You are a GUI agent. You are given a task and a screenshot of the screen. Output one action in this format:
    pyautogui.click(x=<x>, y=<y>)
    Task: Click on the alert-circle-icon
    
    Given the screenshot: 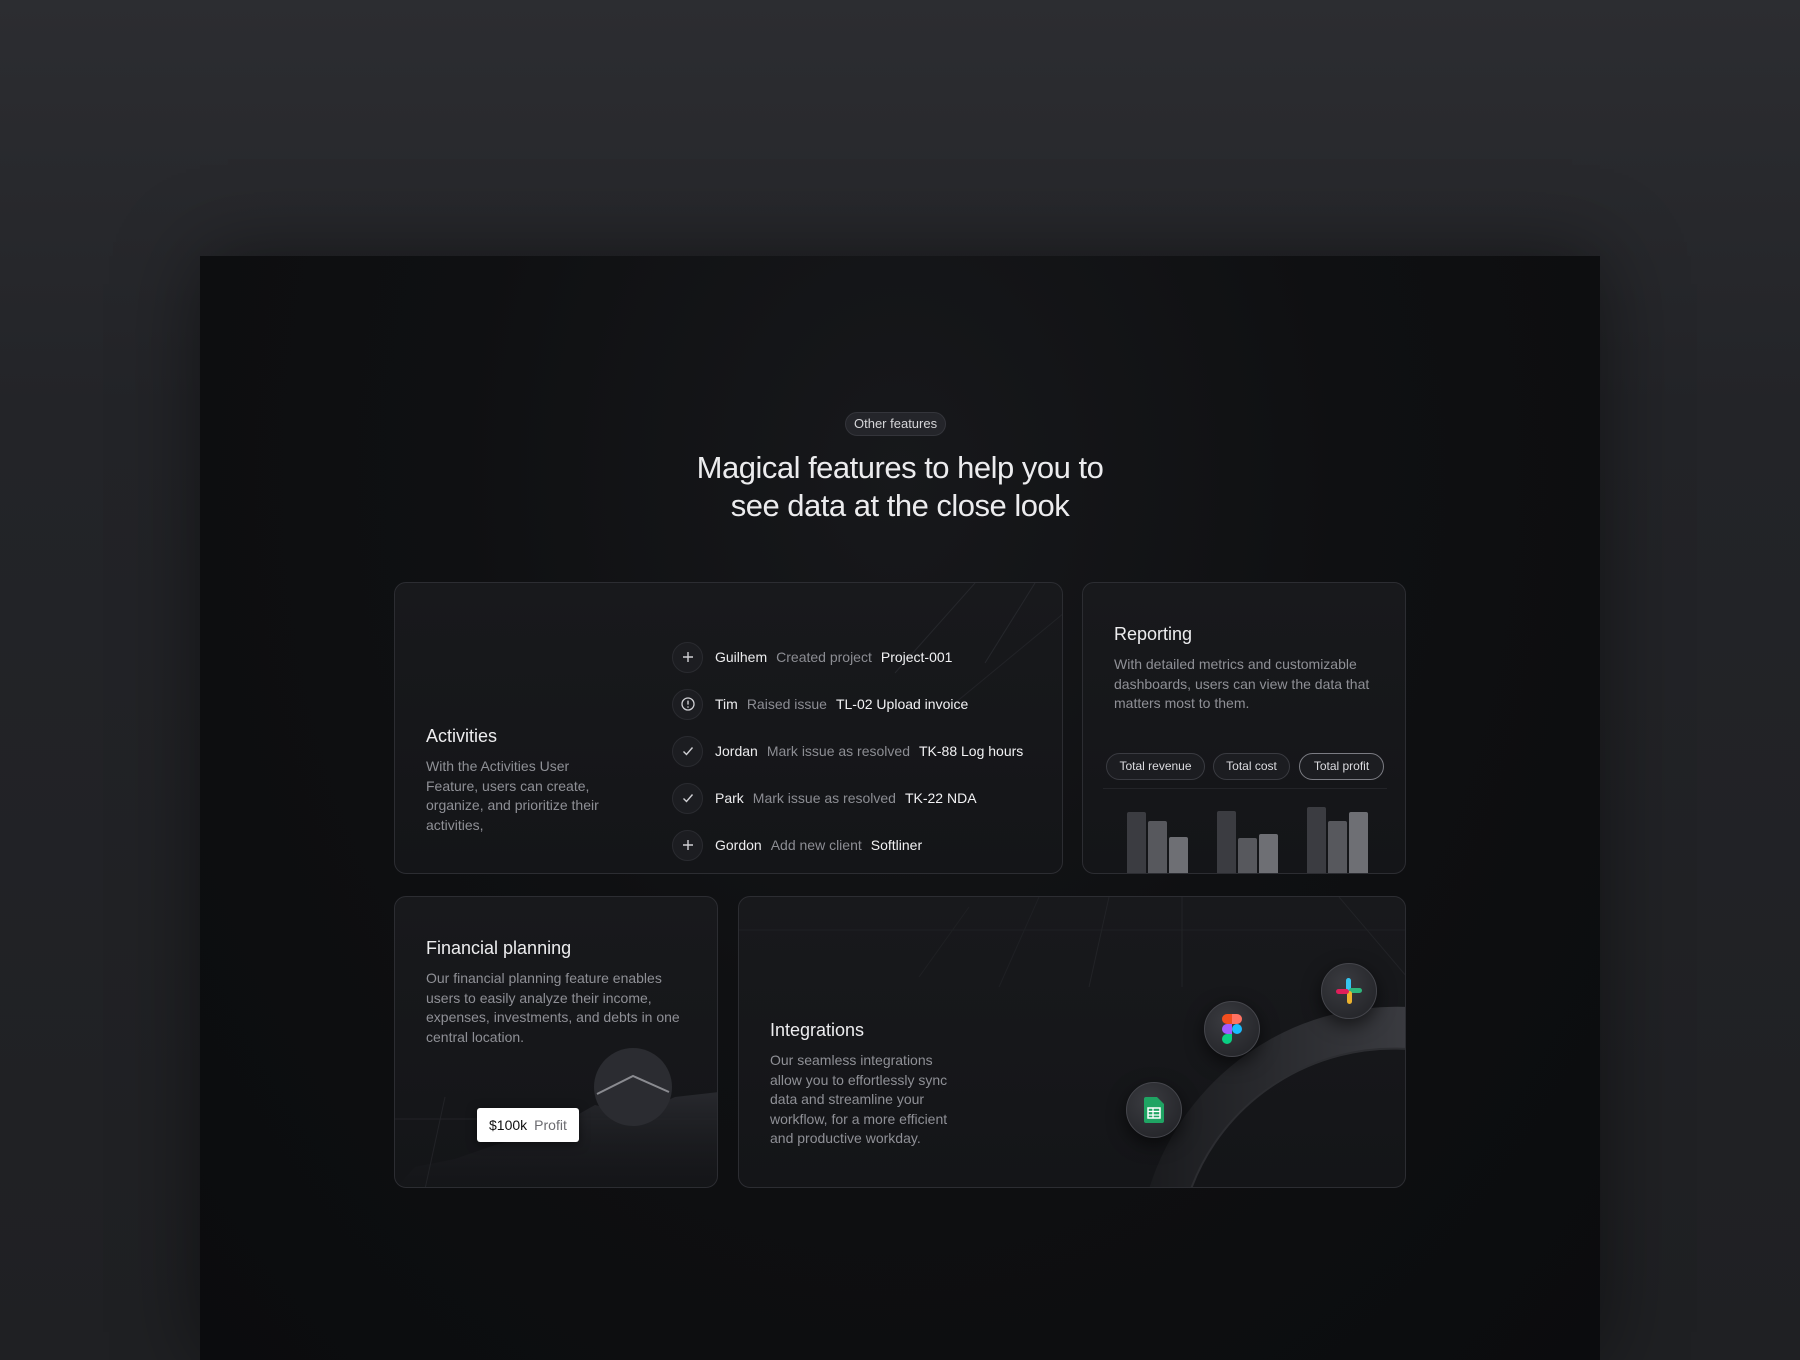 What is the action you would take?
    pyautogui.click(x=687, y=704)
    